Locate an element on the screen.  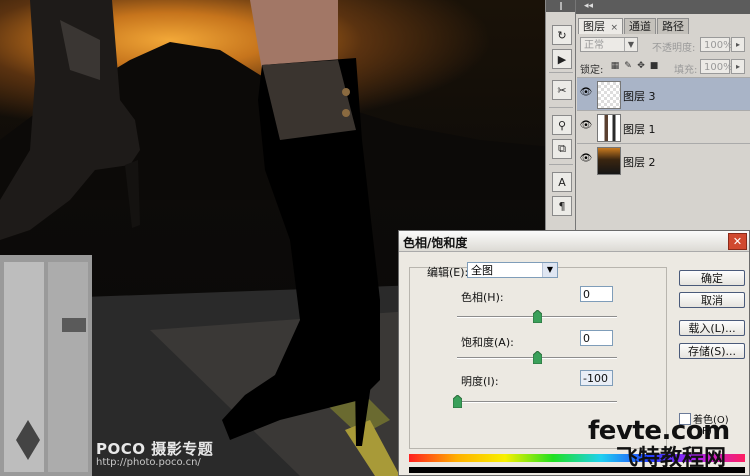
actions-icon: ▶ is located at coordinates (562, 59).